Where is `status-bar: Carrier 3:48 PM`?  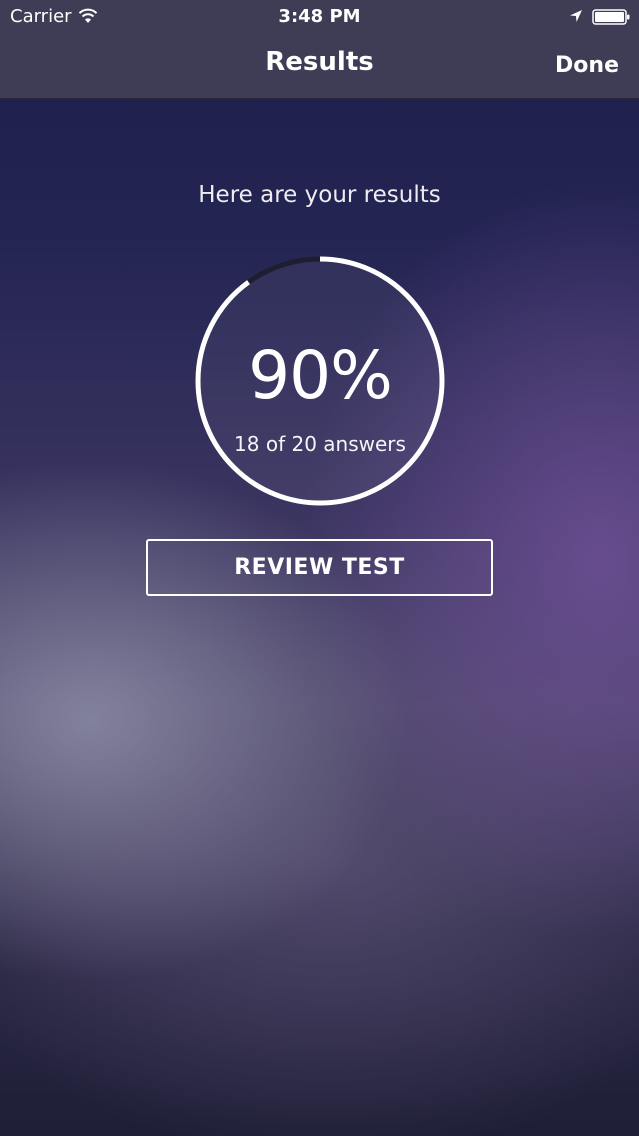
status-bar: Carrier 3:48 PM is located at coordinates (319, 17).